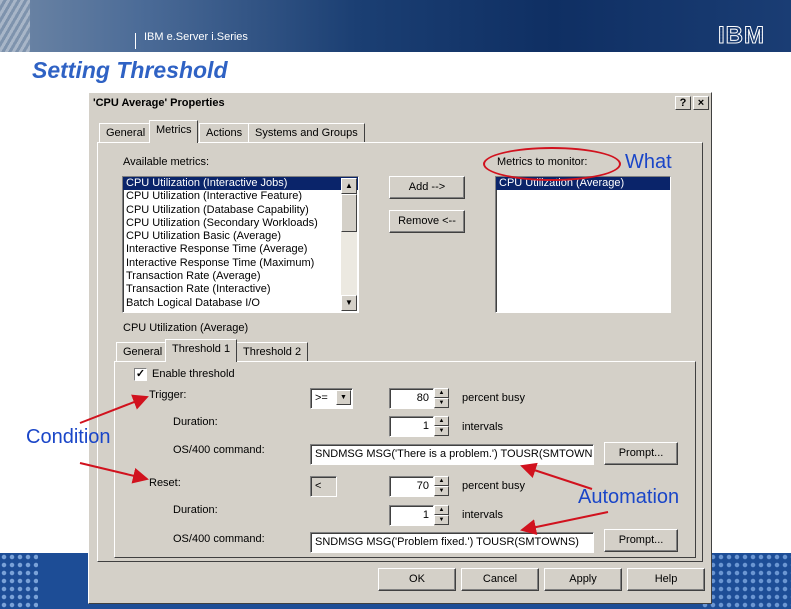  I want to click on list-item: Transaction Rate (Interactive), so click(240, 289).